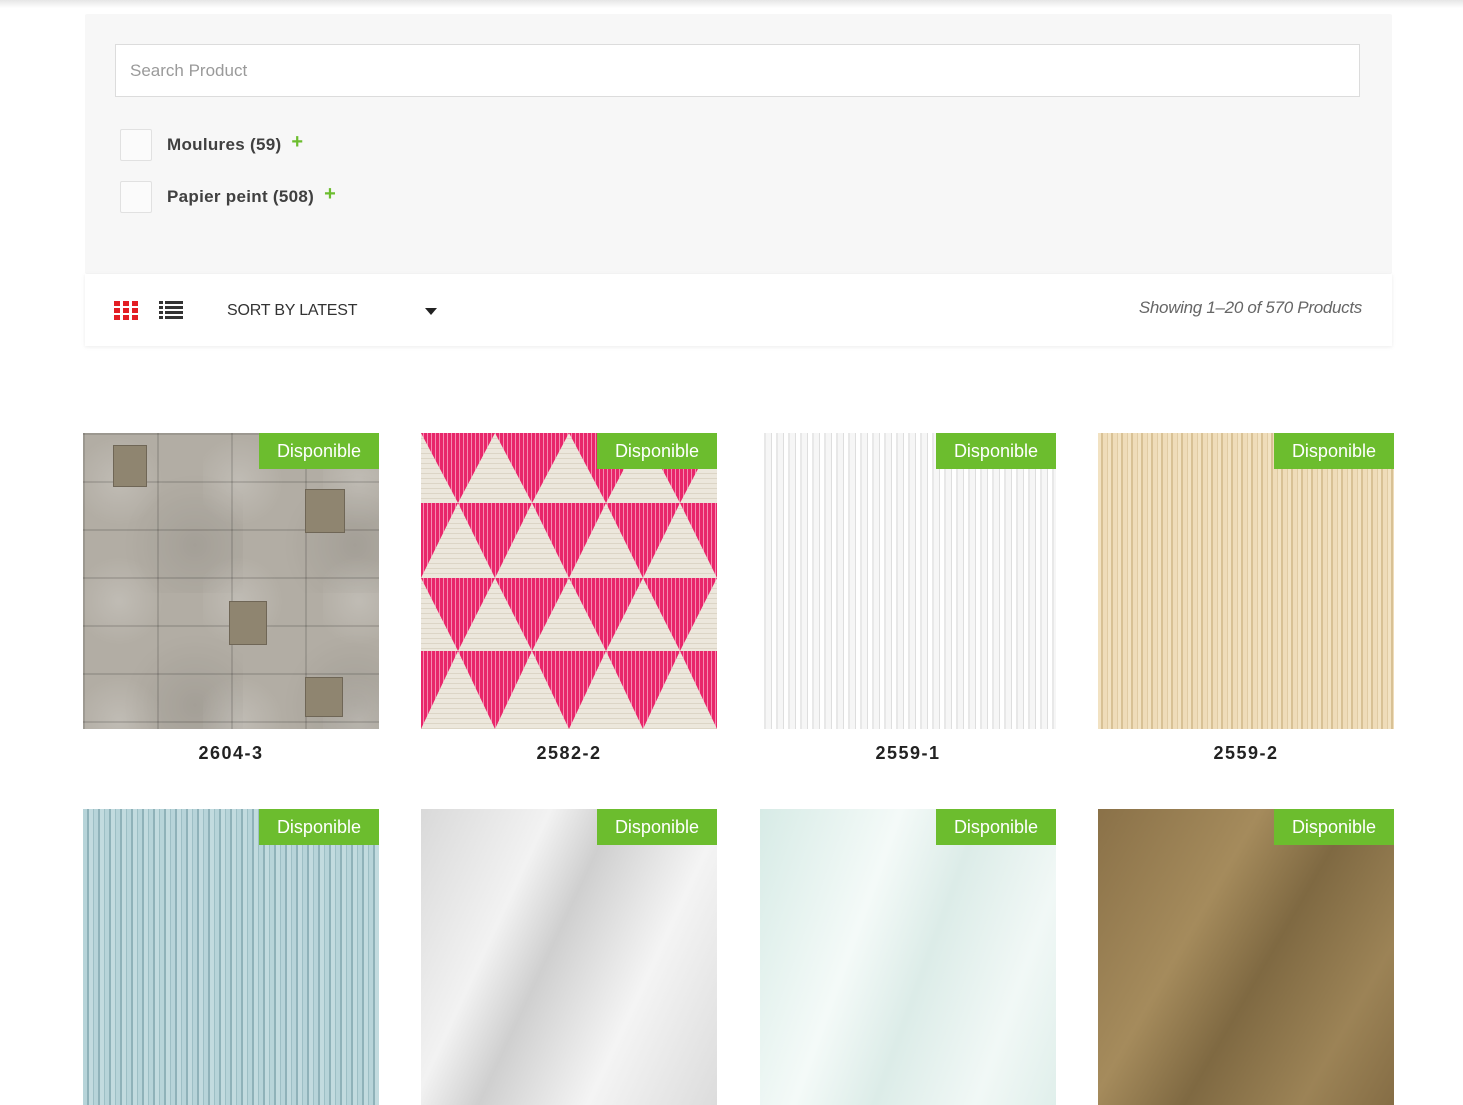  I want to click on product-title: 2604-3, so click(231, 753).